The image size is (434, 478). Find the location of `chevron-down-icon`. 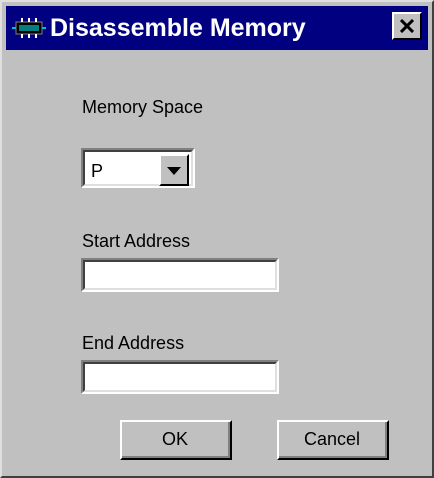

chevron-down-icon is located at coordinates (174, 171).